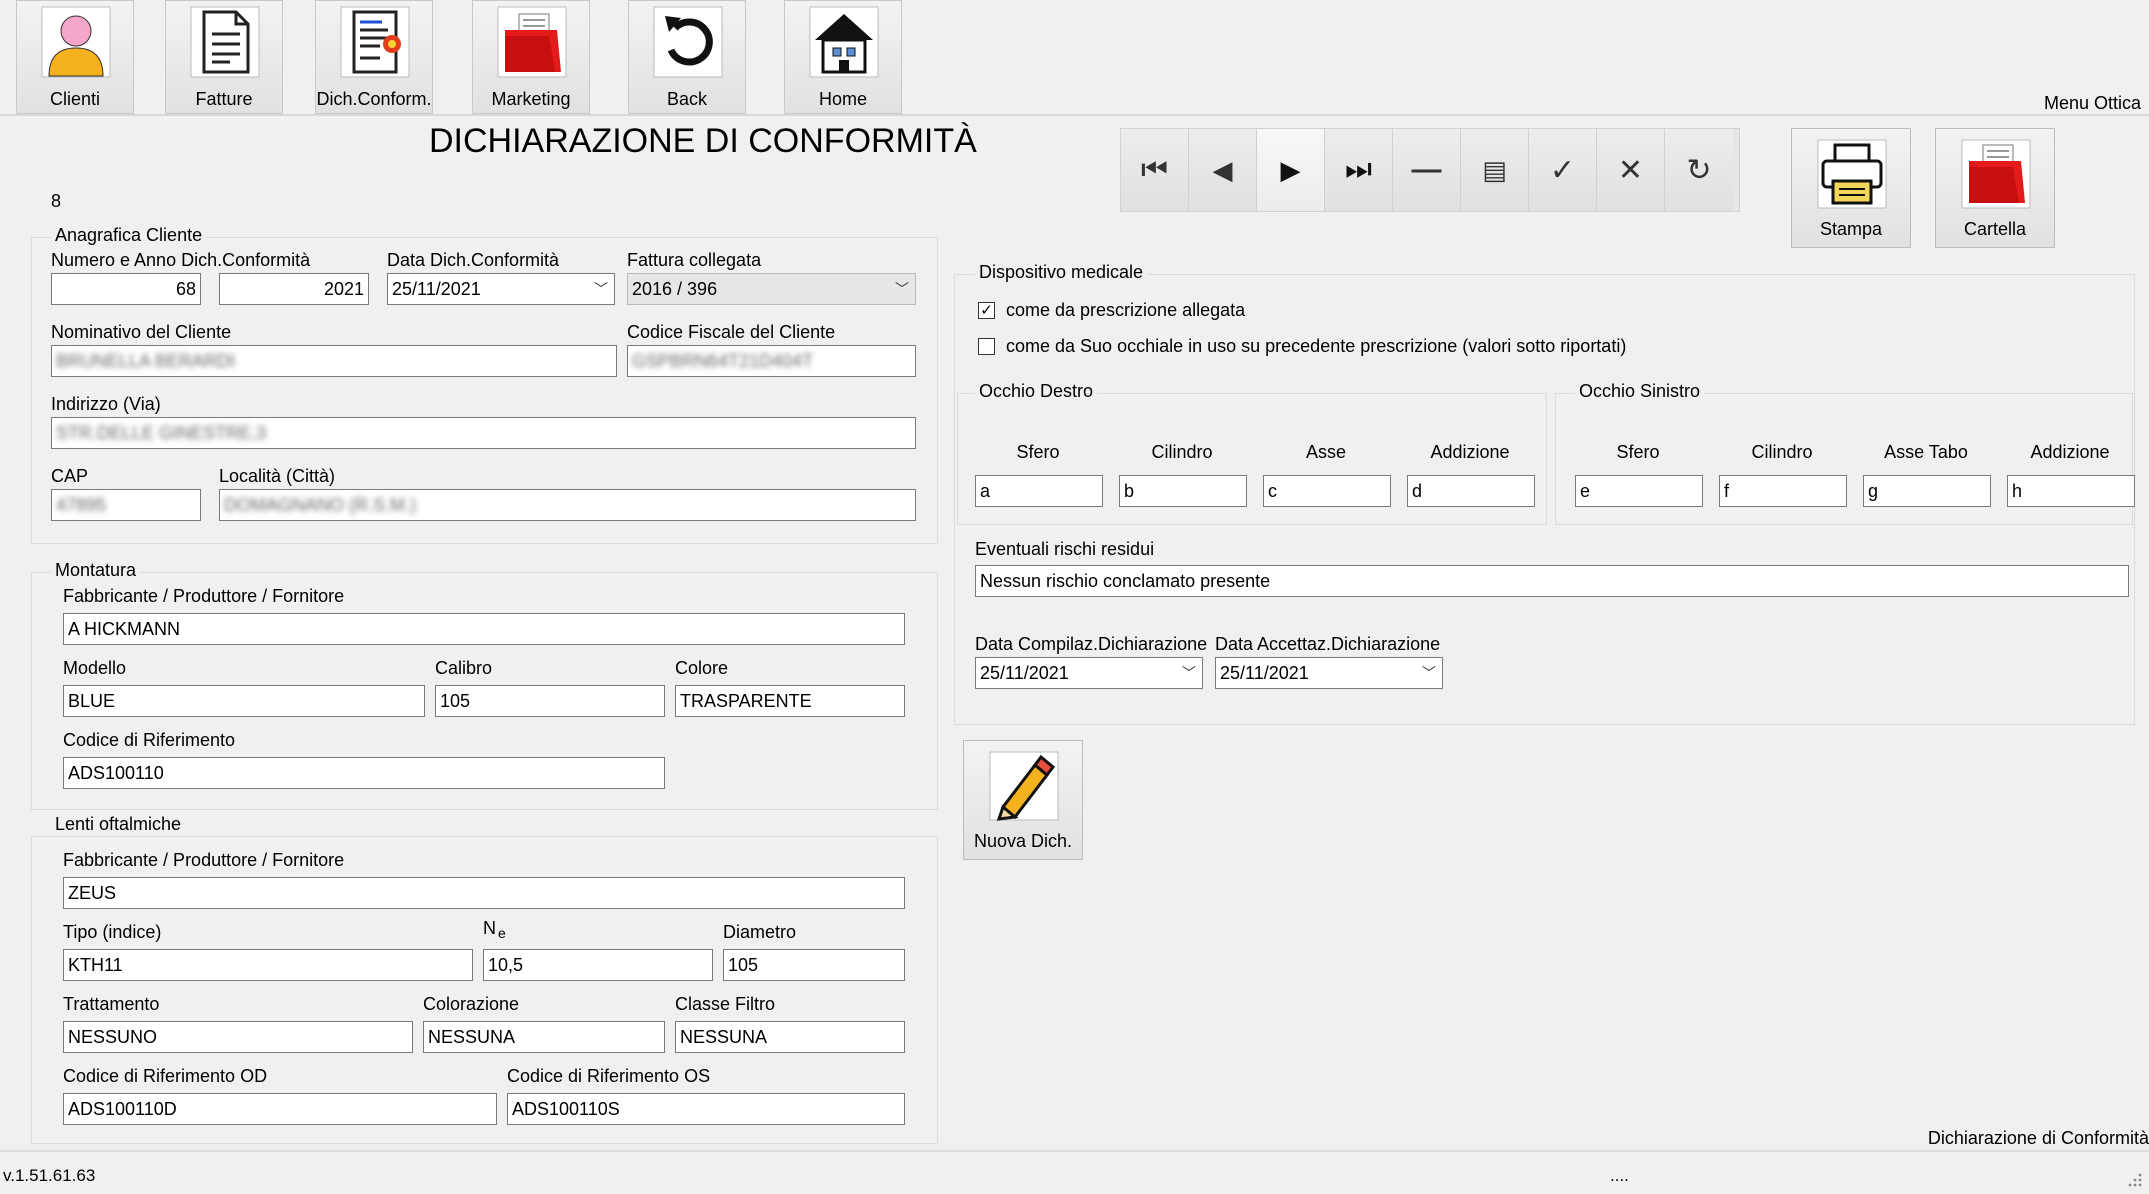 The image size is (2149, 1194). Describe the element at coordinates (687, 99) in the screenshot. I see `nav-back-label: Back` at that location.